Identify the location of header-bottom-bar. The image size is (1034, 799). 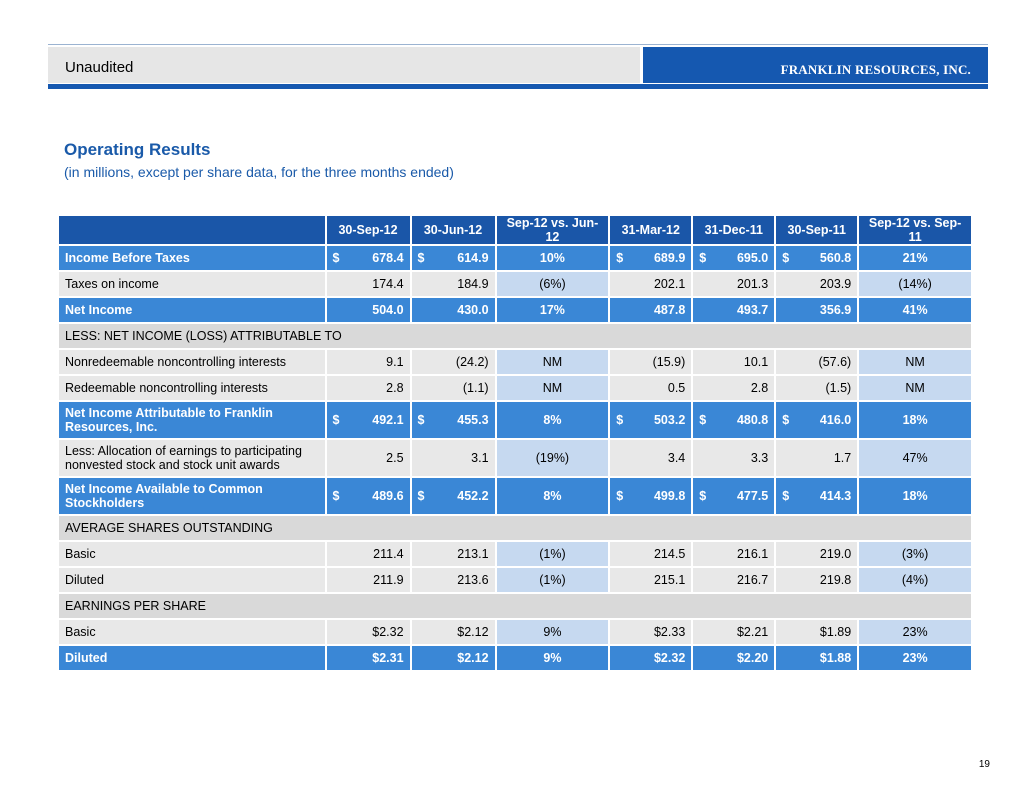
(518, 86).